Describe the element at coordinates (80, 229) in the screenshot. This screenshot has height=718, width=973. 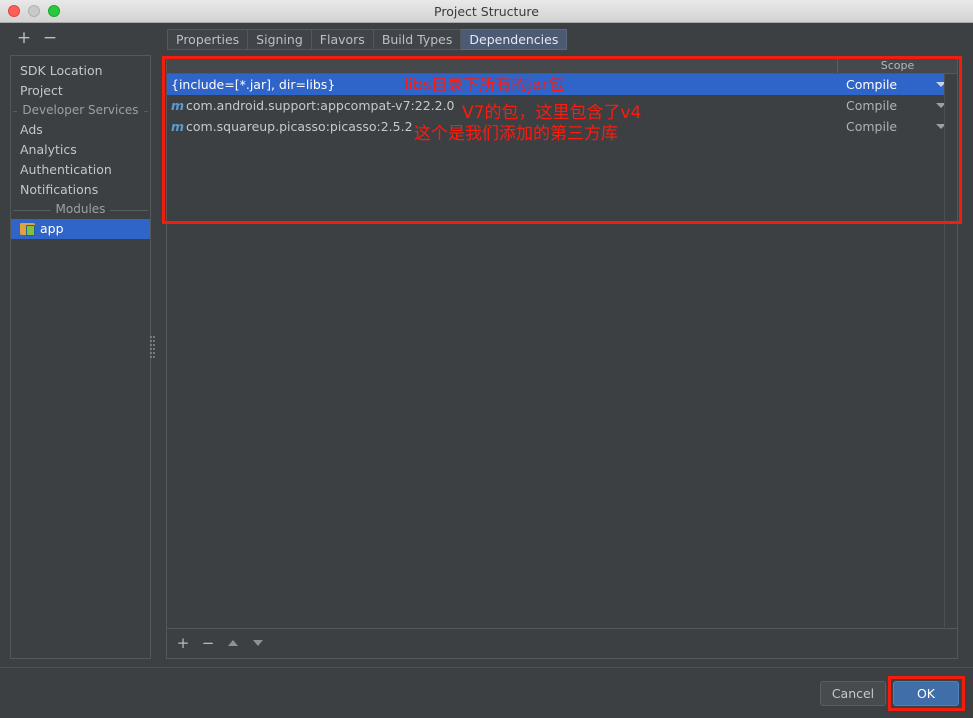
I see `sidebar-item-app: app` at that location.